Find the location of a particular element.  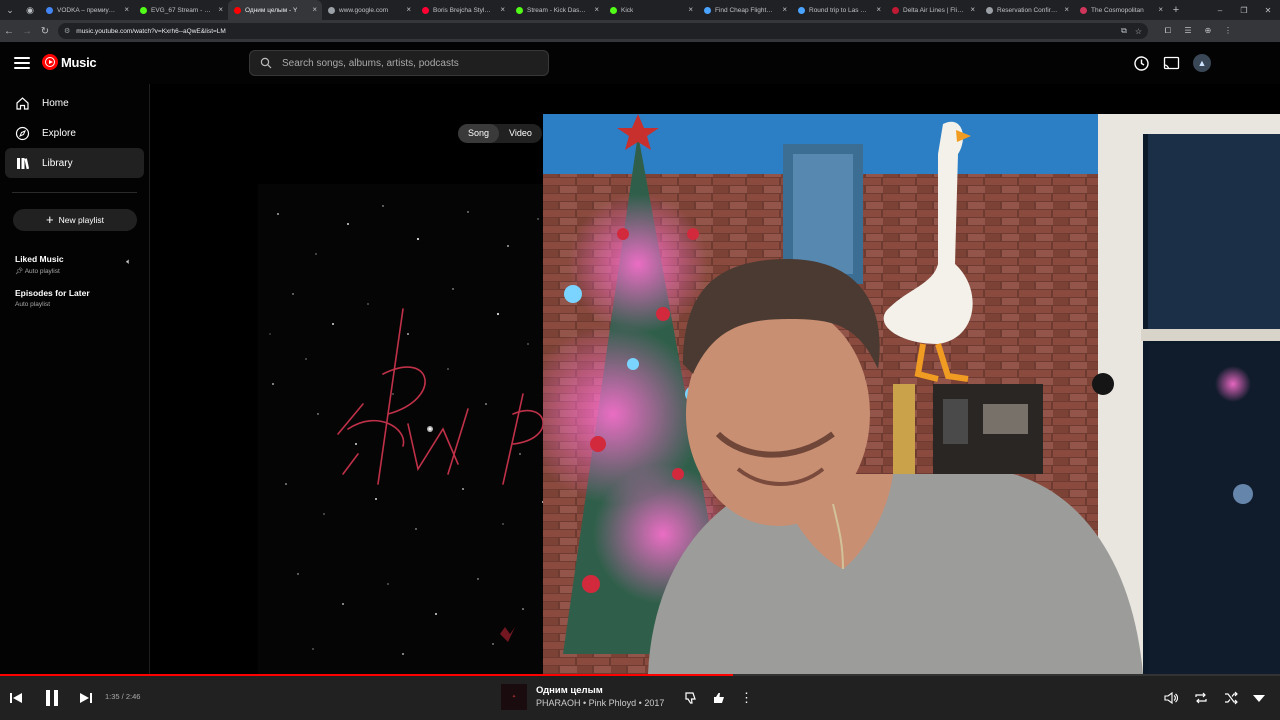

browser-tab: Boris Brejcha Style M × is located at coordinates (463, 10).